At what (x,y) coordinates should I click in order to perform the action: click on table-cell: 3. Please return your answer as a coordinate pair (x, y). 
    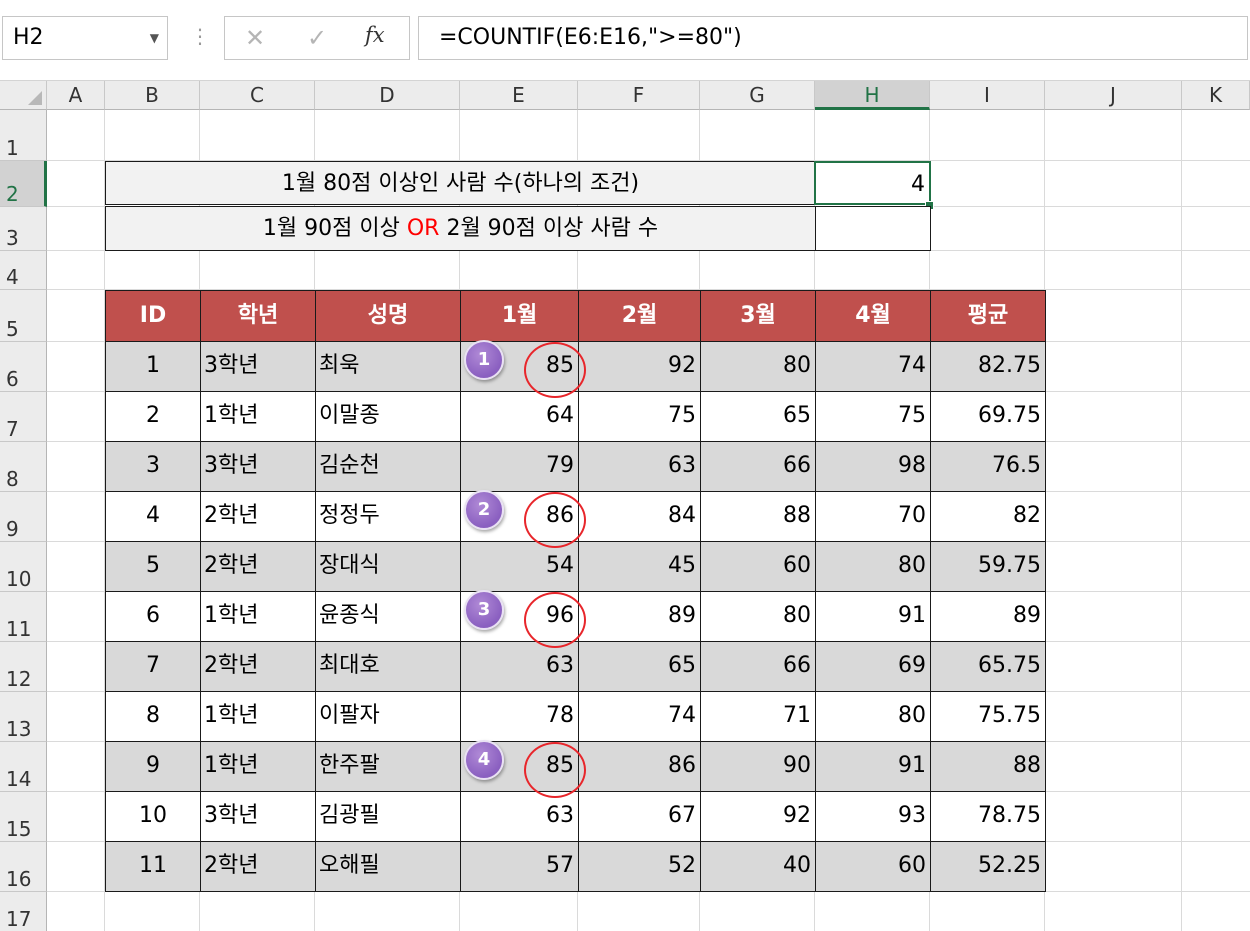
    Looking at the image, I should click on (153, 466).